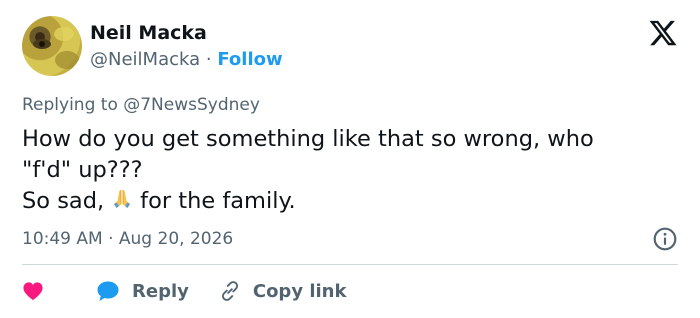 The image size is (700, 318). I want to click on author-handle-row: @NeilMacka · Follow, so click(186, 59).